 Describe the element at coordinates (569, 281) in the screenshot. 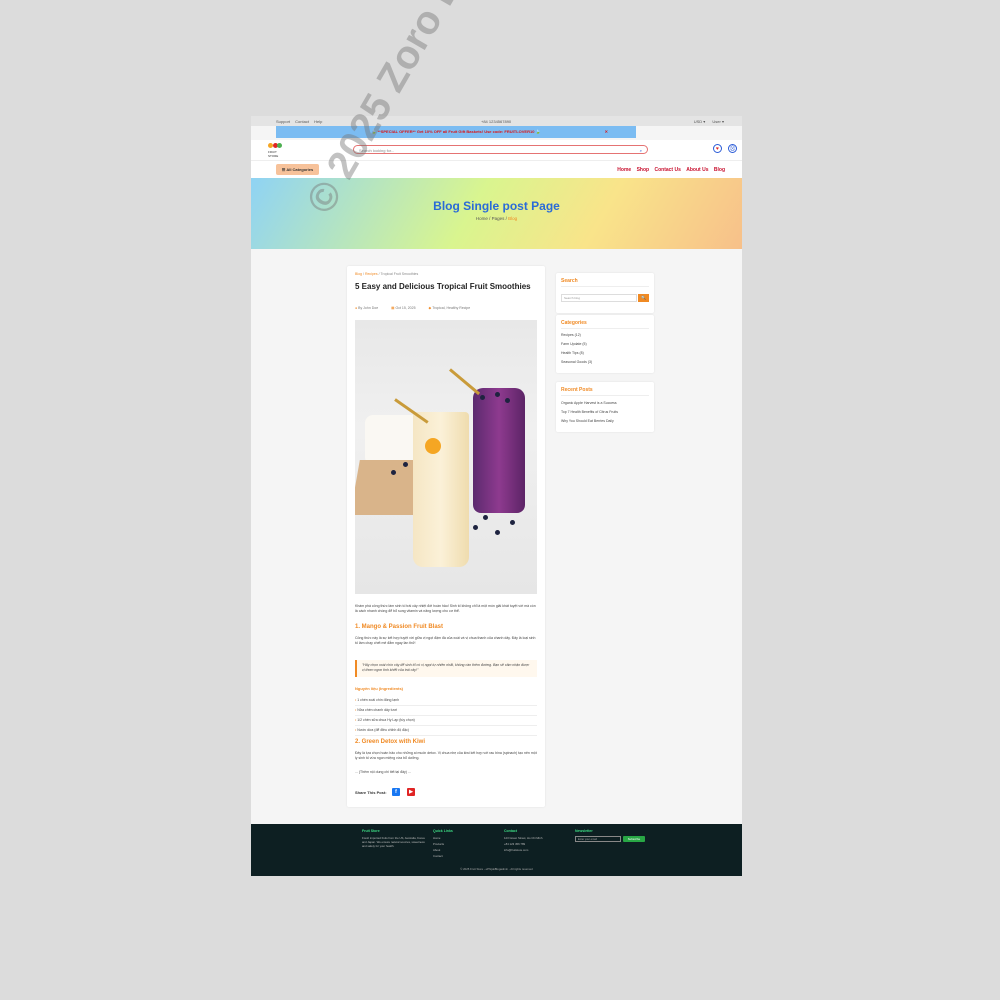

I see `sidebar-search-title: Search` at that location.